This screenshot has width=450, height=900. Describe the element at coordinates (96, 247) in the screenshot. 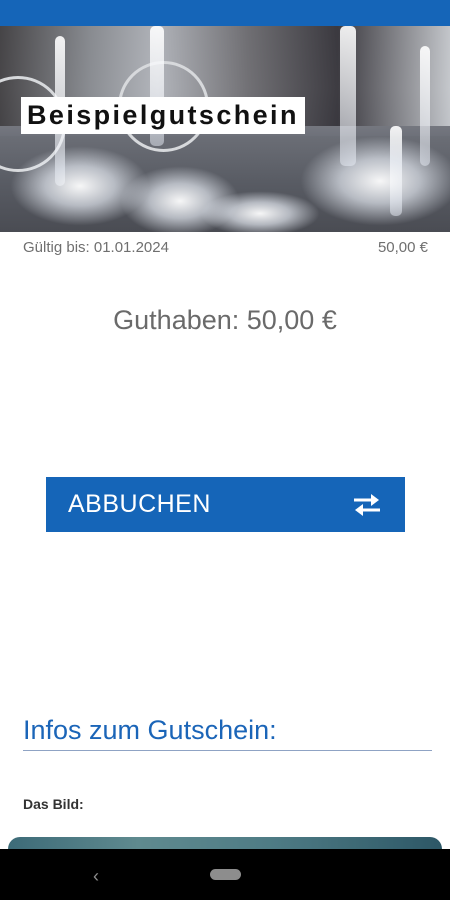

I see `valid-until-text: Gültig bis: 01.01.2024` at that location.